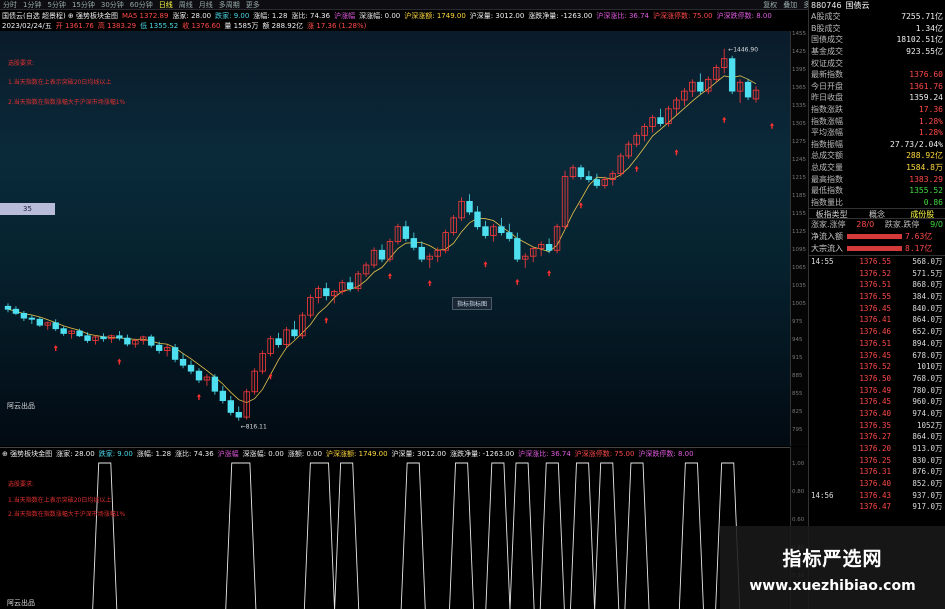 This screenshot has width=945, height=609. I want to click on stat-row: 昨日收盘 1359.24, so click(877, 98).